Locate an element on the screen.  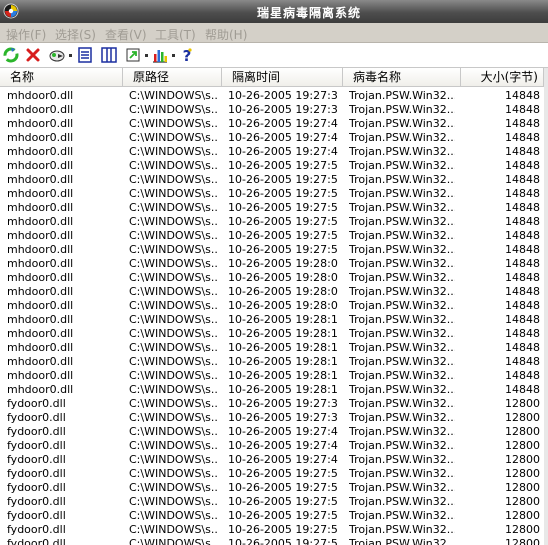
menu-tools: 工具(T) is located at coordinates (175, 34).